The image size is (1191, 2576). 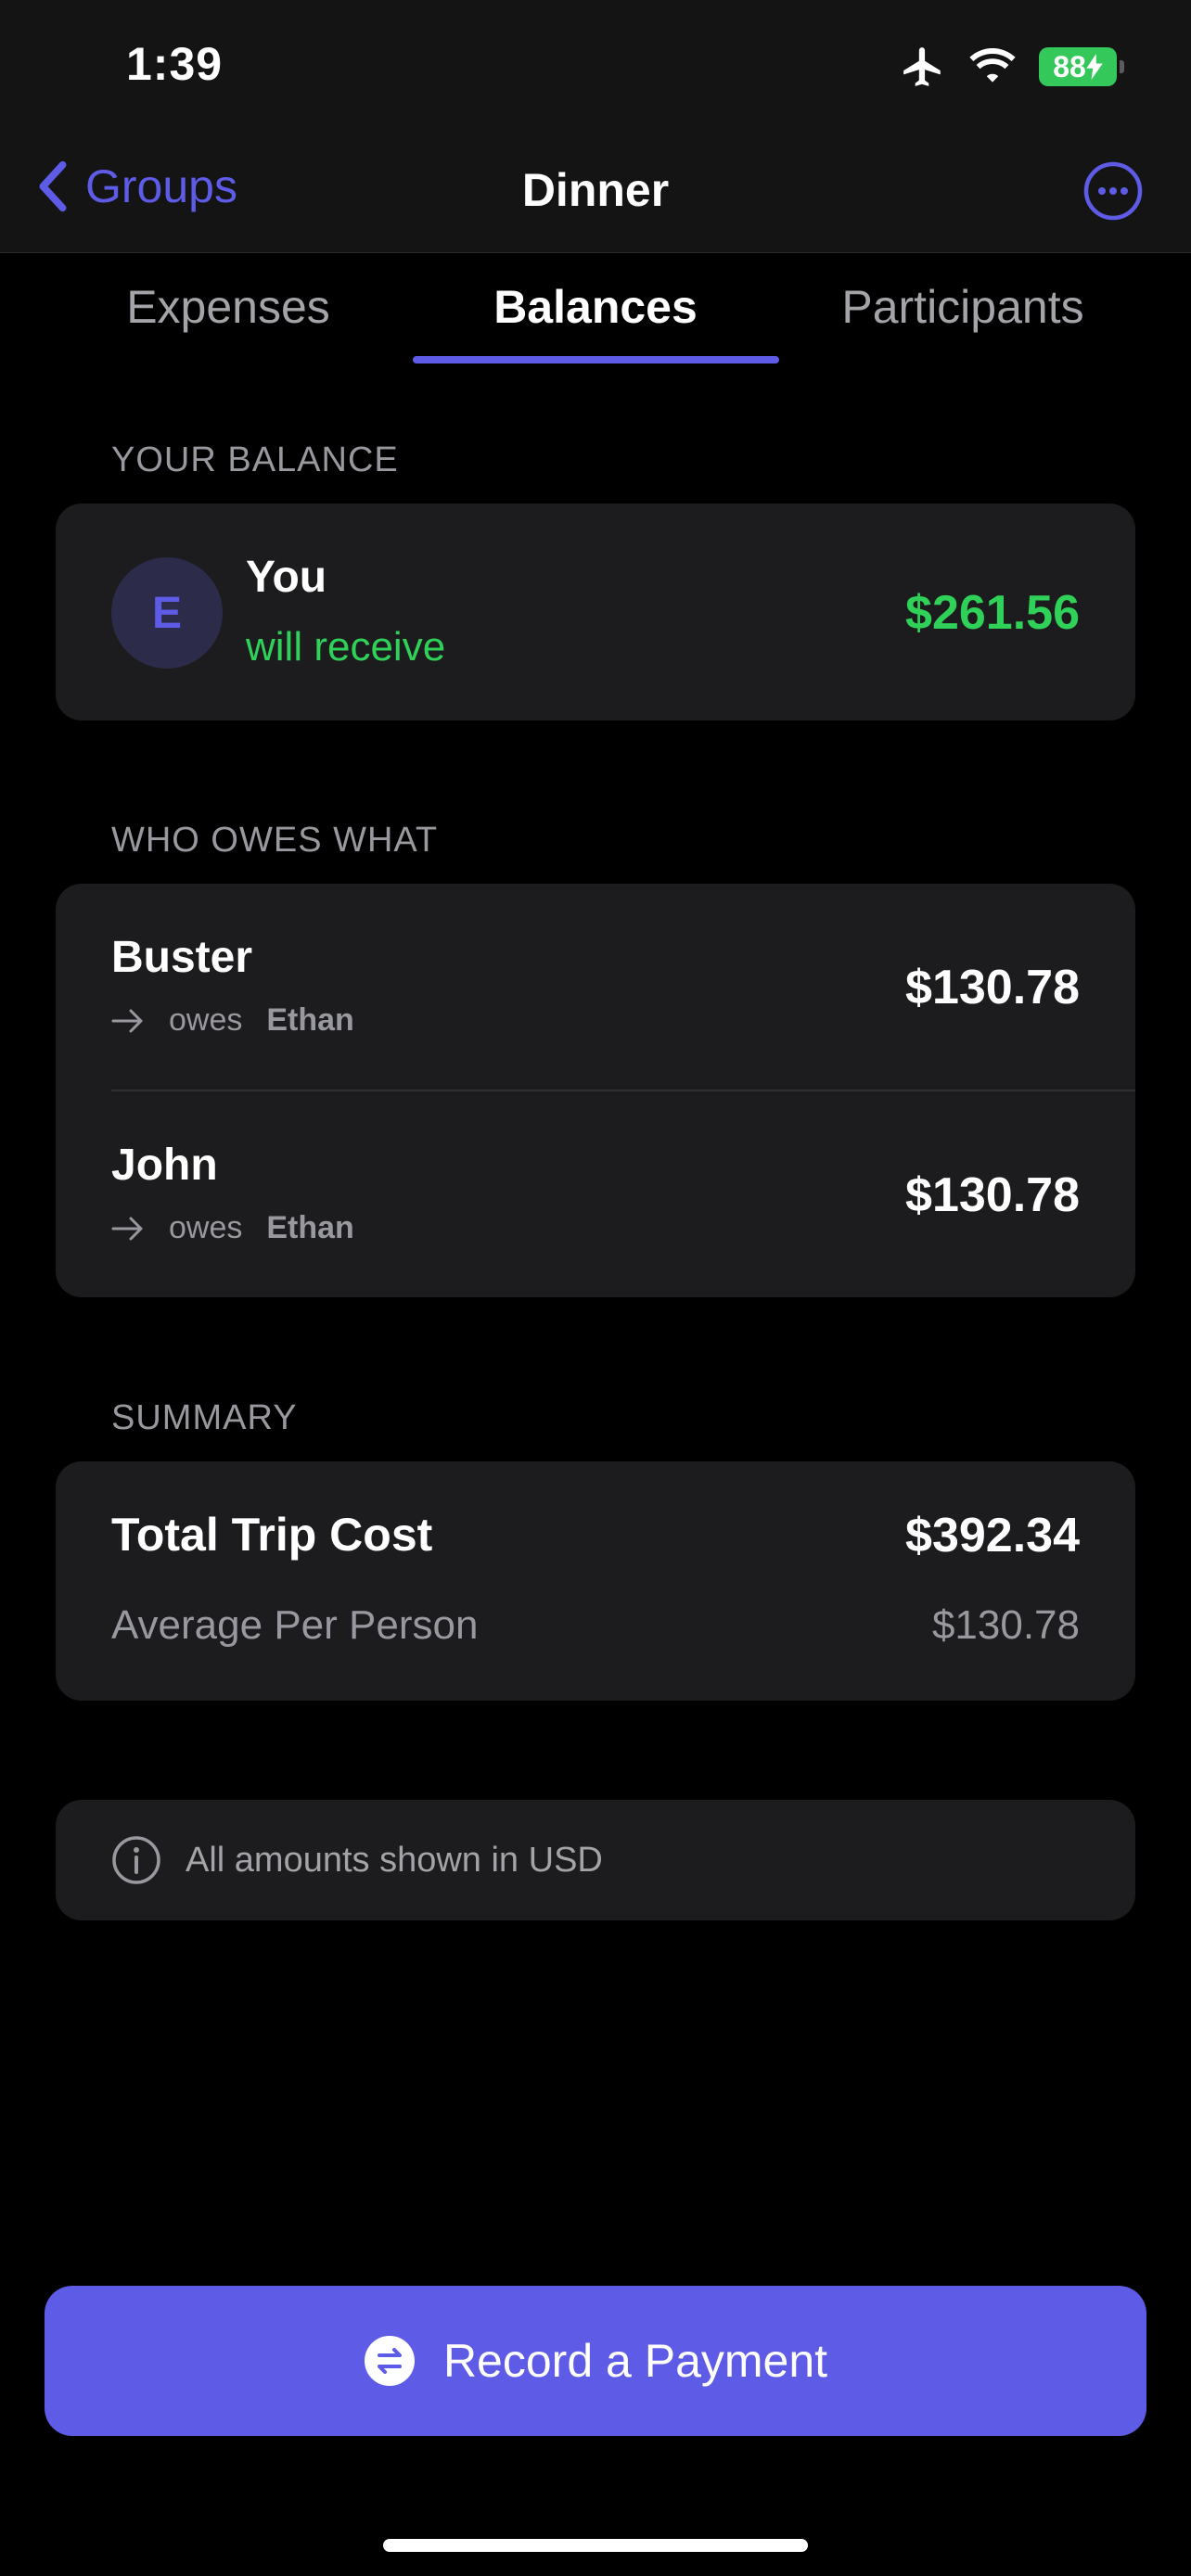 What do you see at coordinates (595, 307) in the screenshot?
I see `tab-balances: Balances` at bounding box center [595, 307].